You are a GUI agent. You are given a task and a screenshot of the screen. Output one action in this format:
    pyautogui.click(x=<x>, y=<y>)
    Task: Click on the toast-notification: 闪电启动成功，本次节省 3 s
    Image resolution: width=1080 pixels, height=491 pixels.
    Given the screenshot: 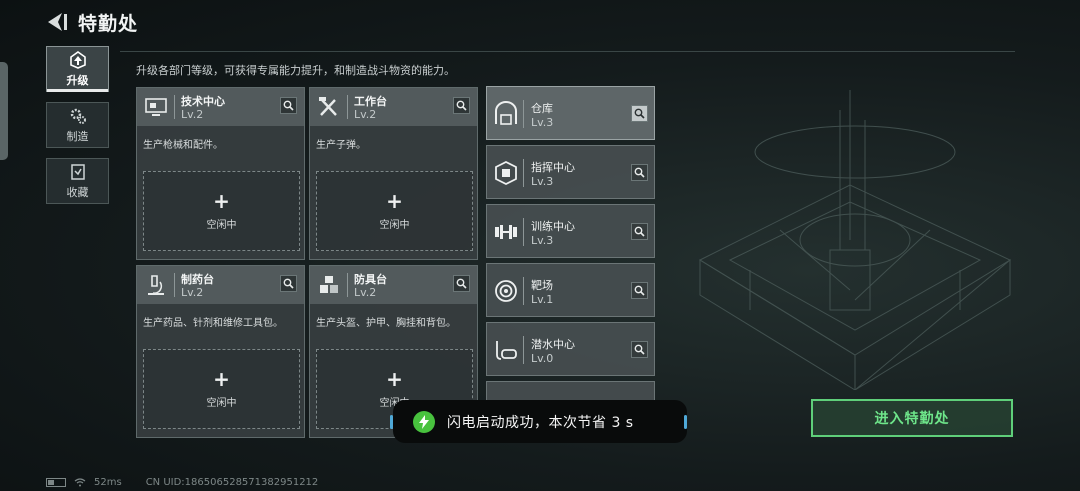 What is the action you would take?
    pyautogui.click(x=540, y=421)
    